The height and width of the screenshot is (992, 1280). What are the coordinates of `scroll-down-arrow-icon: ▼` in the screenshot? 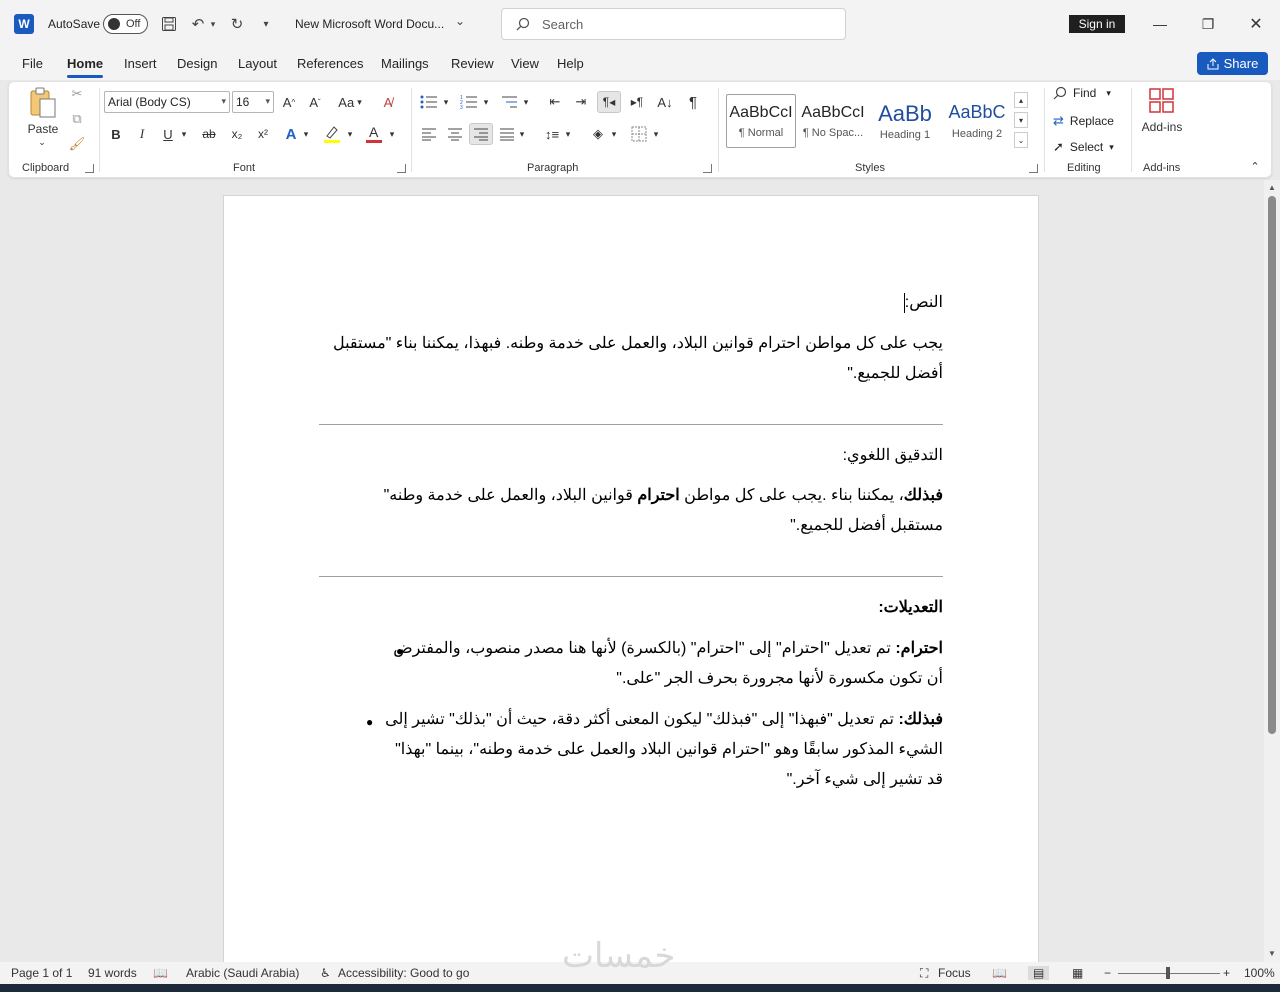 It's located at (1272, 953).